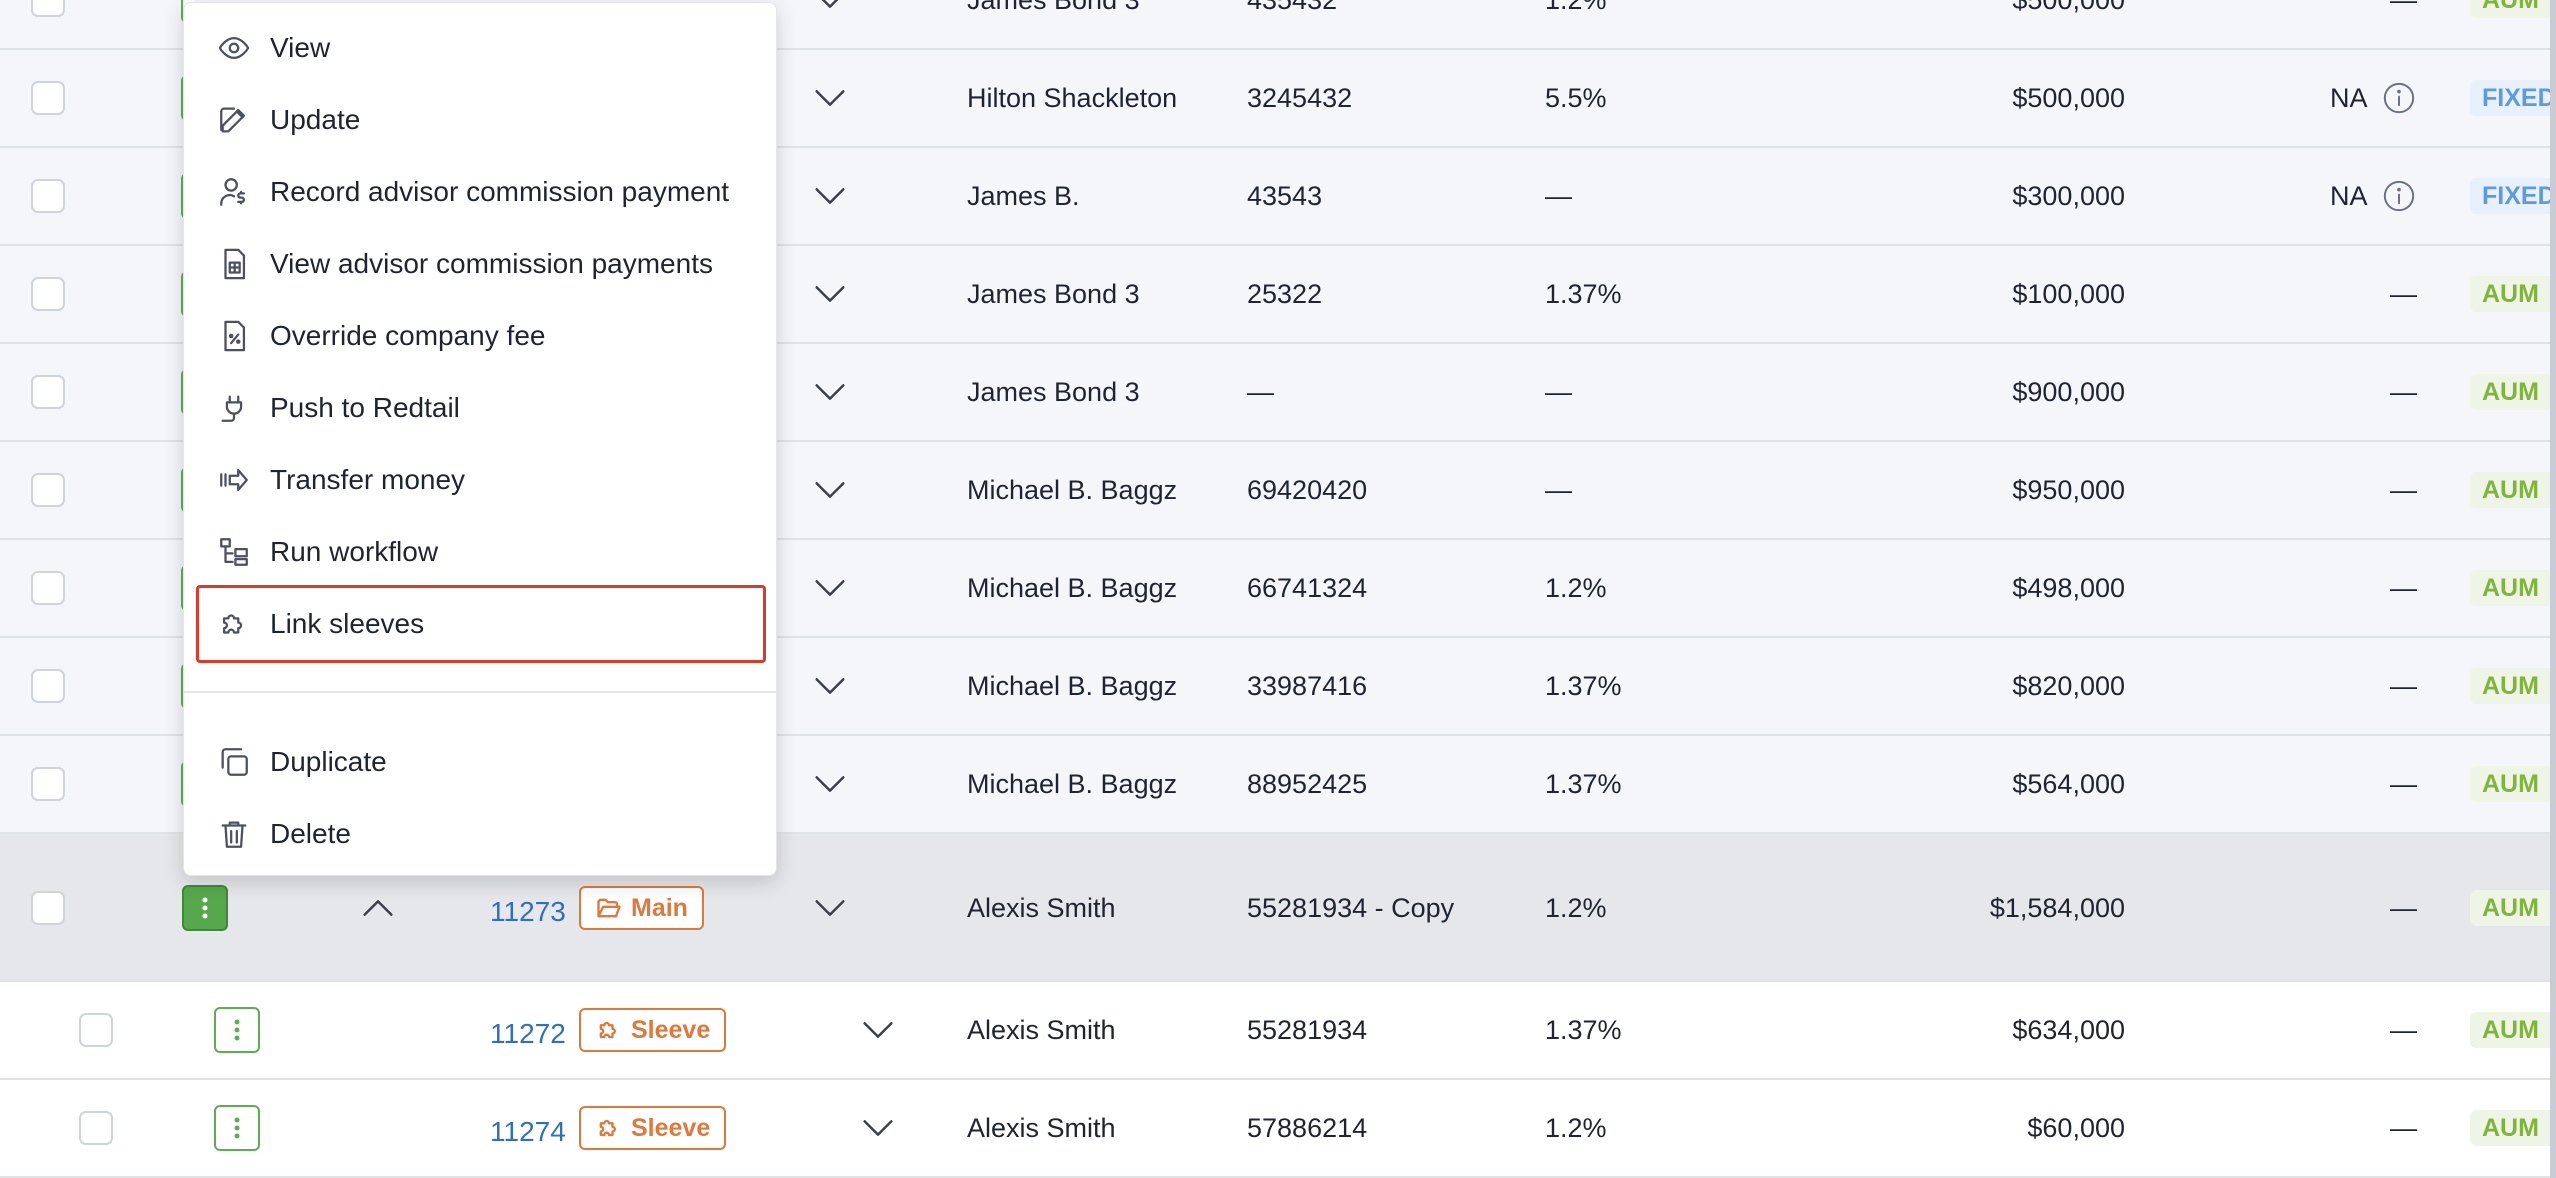 The width and height of the screenshot is (2556, 1178). I want to click on workflow-icon, so click(234, 552).